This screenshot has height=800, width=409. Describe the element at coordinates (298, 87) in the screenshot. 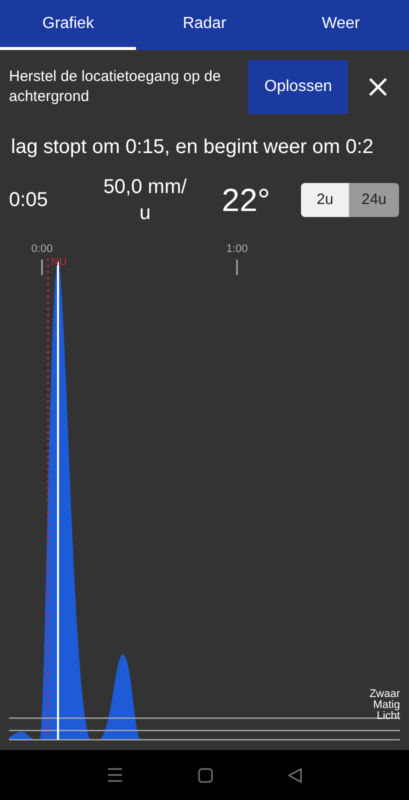

I see `fix-button: Oplossen` at that location.